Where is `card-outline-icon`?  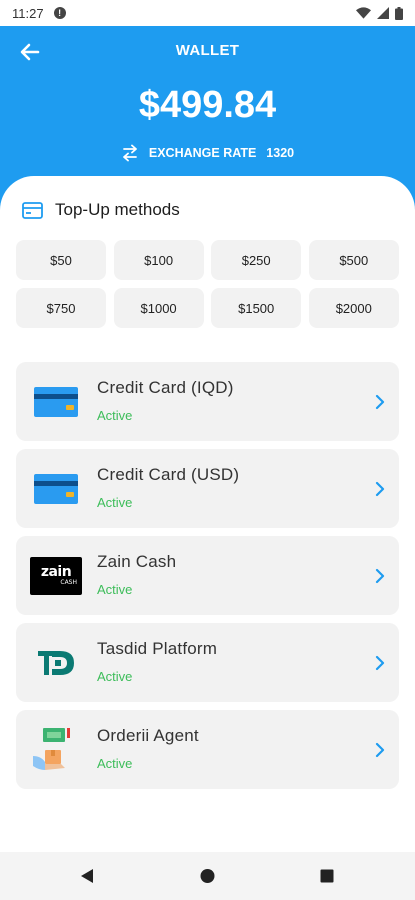
card-outline-icon is located at coordinates (32, 210).